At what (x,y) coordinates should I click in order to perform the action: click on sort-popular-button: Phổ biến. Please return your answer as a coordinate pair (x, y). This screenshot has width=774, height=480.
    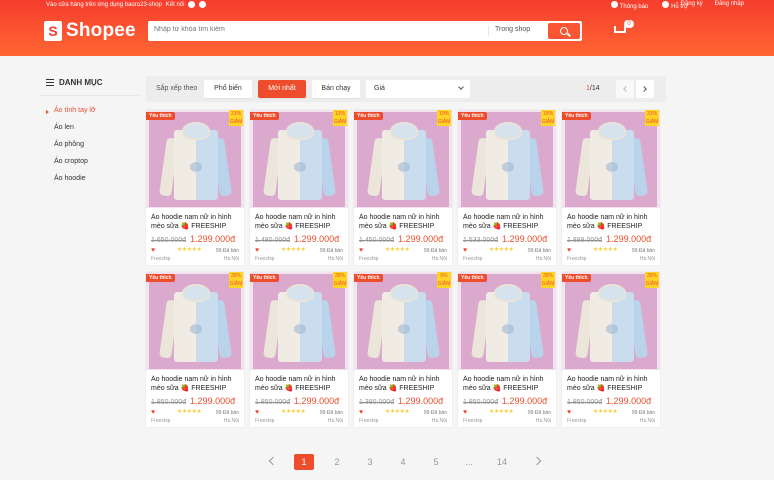
    Looking at the image, I should click on (228, 89).